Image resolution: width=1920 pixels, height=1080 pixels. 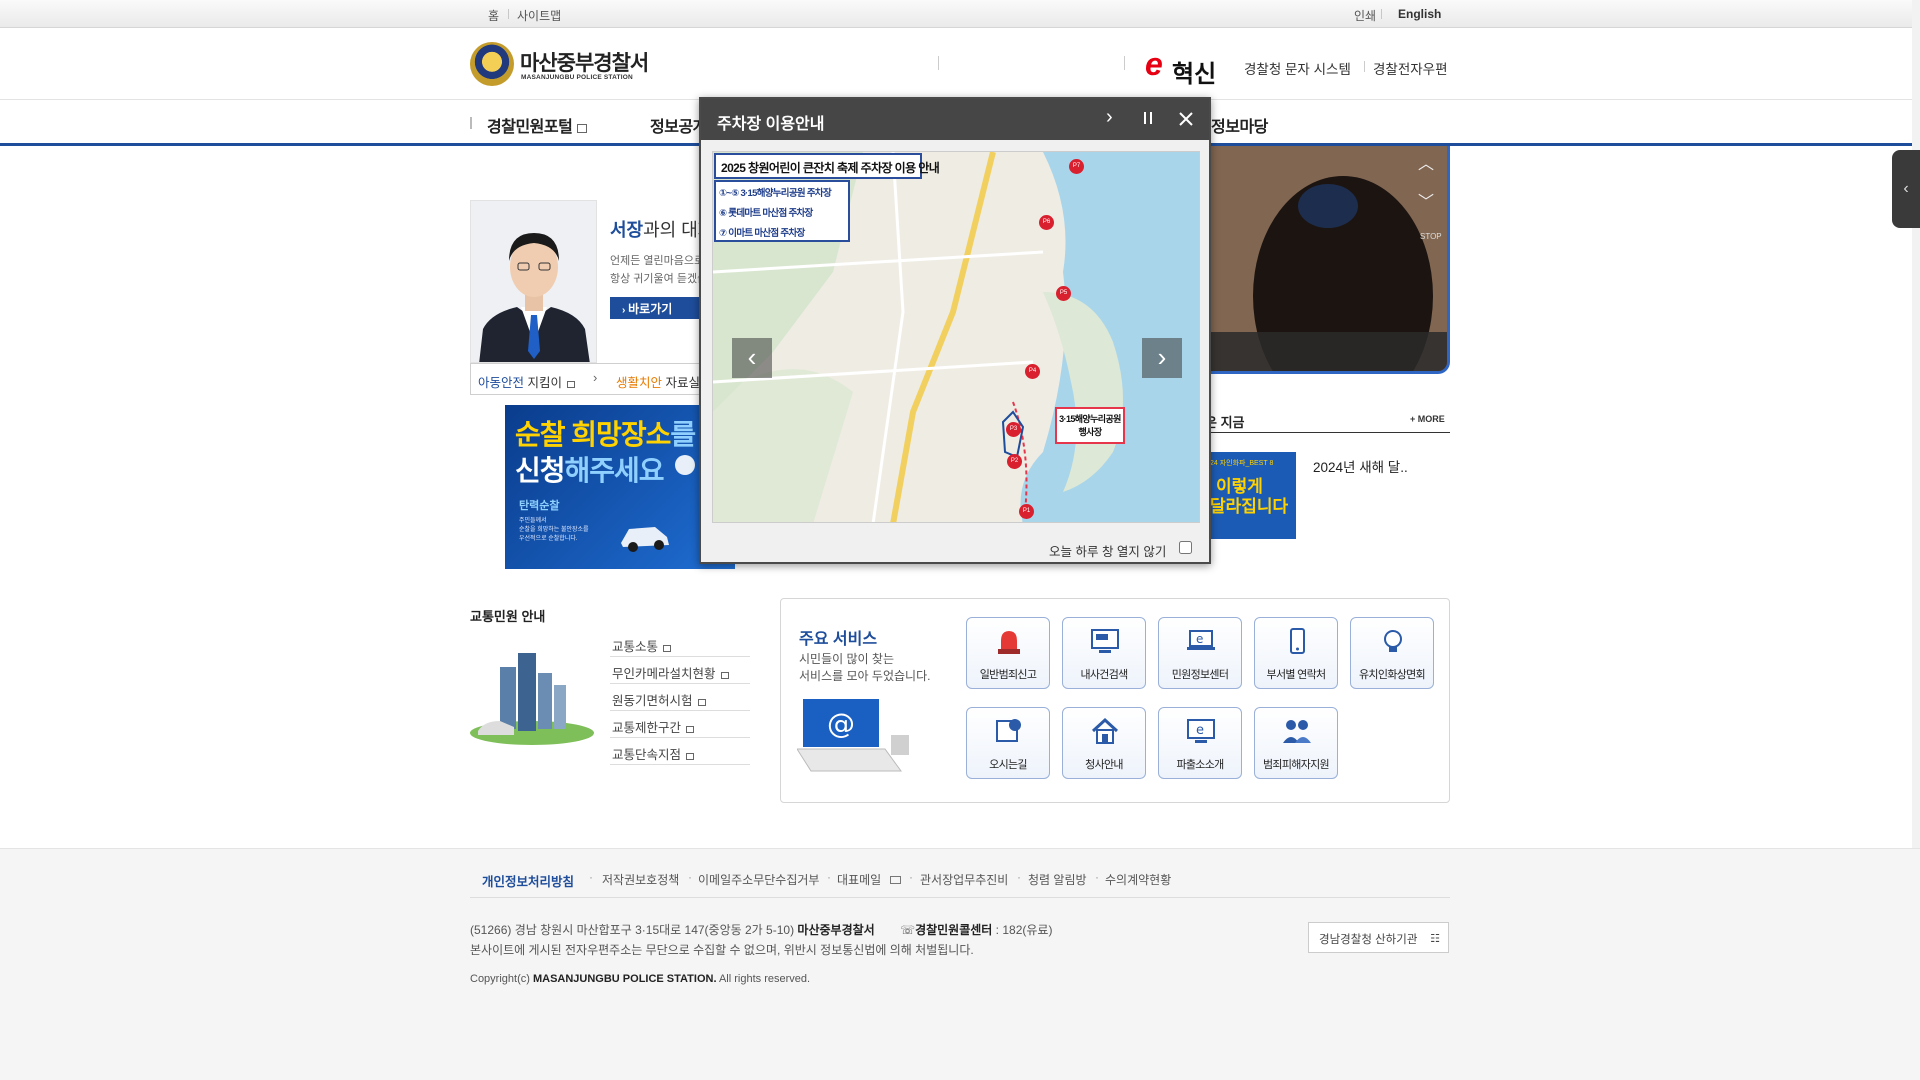 I want to click on service-building-info: 청사안내, so click(x=1104, y=743).